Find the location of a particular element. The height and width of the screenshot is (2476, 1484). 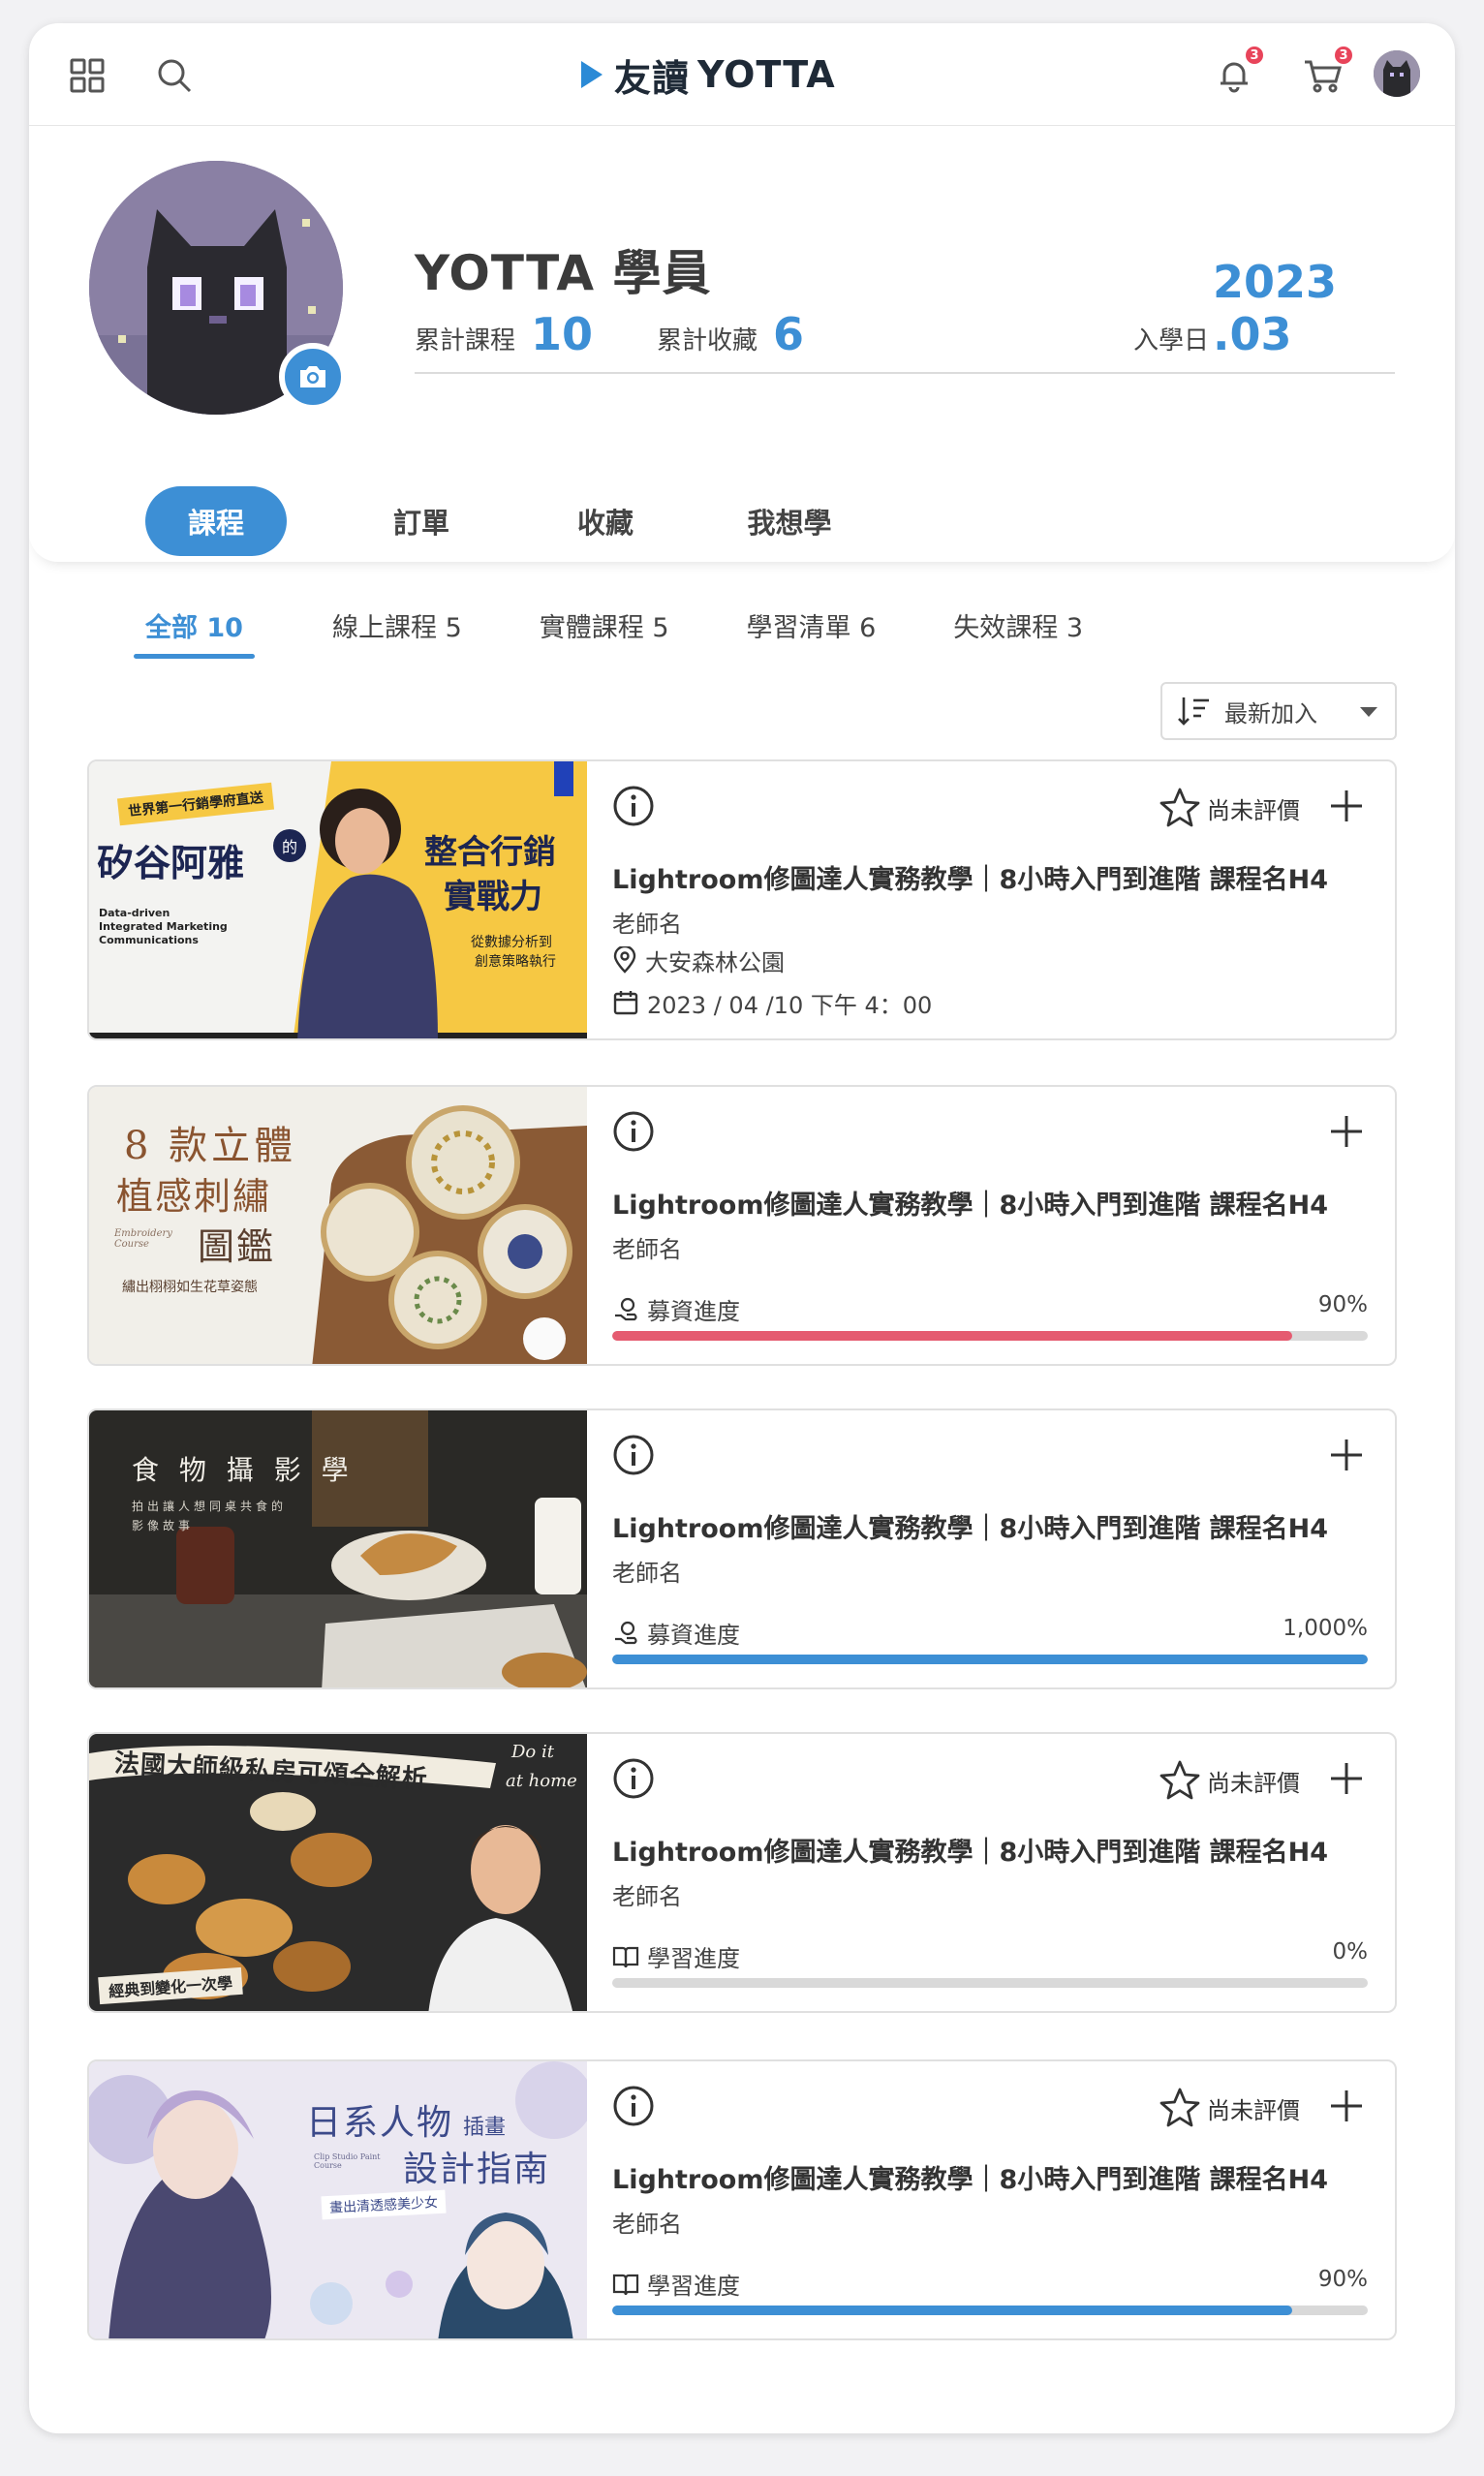

tab-favorites: 收藏 is located at coordinates (605, 521).